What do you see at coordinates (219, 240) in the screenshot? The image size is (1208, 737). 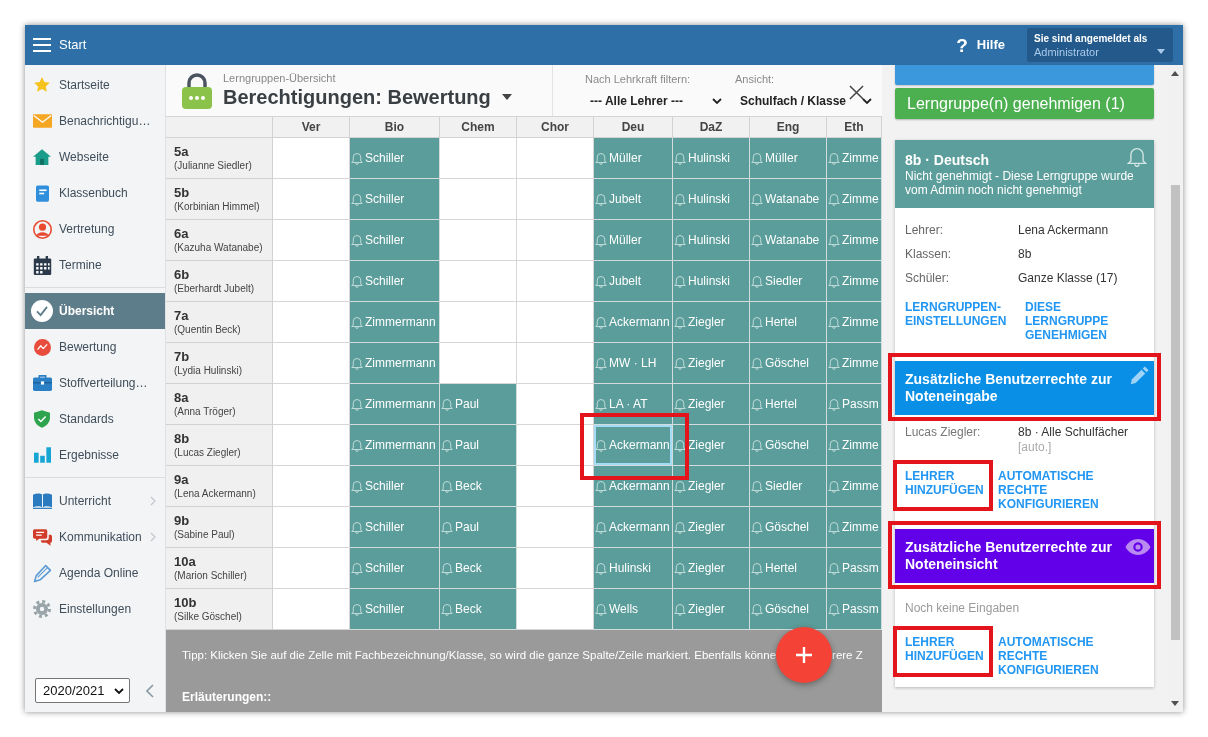 I see `row-header: 6a (Kazuha Watanabe)` at bounding box center [219, 240].